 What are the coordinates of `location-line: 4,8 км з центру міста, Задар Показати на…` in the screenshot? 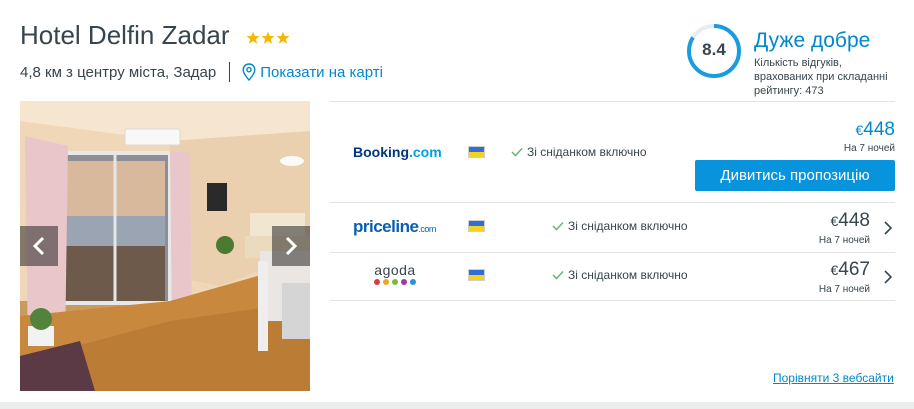 It's located at (201, 72).